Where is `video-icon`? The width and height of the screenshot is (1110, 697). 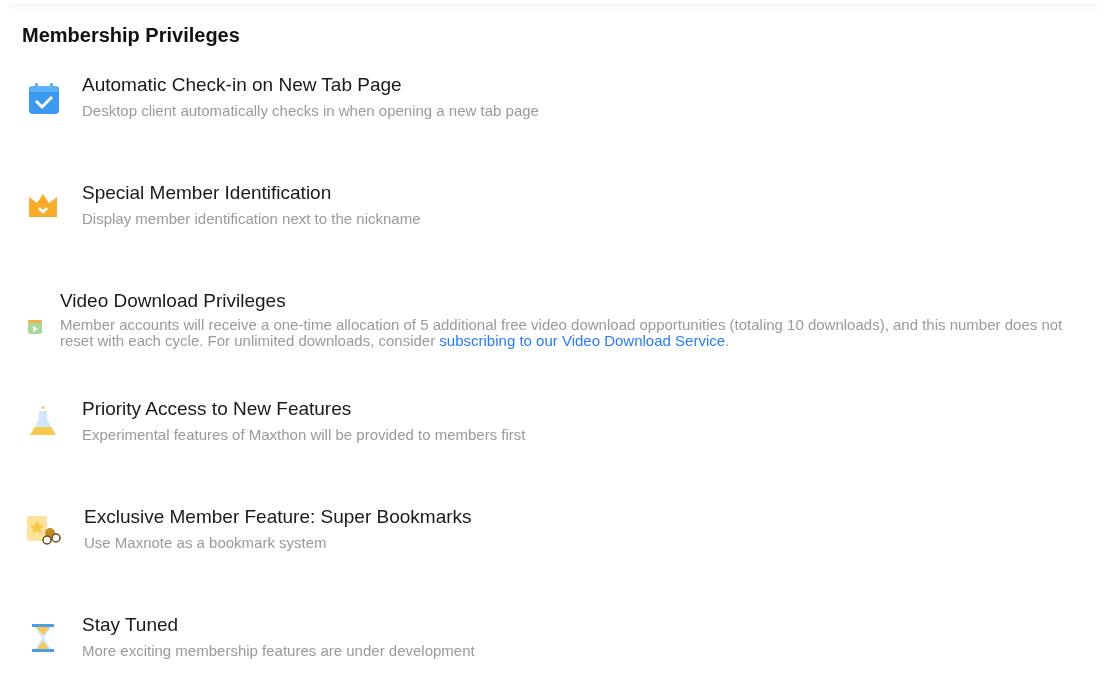
video-icon is located at coordinates (35, 327).